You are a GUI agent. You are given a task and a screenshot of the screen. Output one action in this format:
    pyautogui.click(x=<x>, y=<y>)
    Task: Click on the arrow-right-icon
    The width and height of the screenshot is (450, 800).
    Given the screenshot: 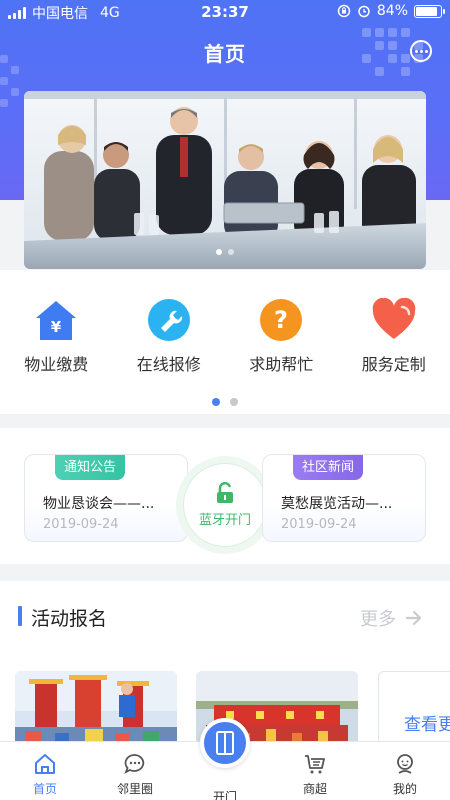 What is the action you would take?
    pyautogui.click(x=414, y=618)
    